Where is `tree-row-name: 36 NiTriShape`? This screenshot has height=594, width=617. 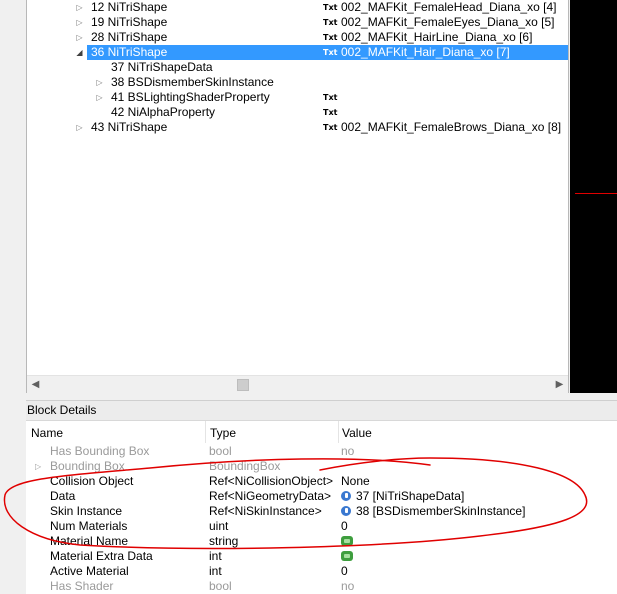 tree-row-name: 36 NiTriShape is located at coordinates (129, 52).